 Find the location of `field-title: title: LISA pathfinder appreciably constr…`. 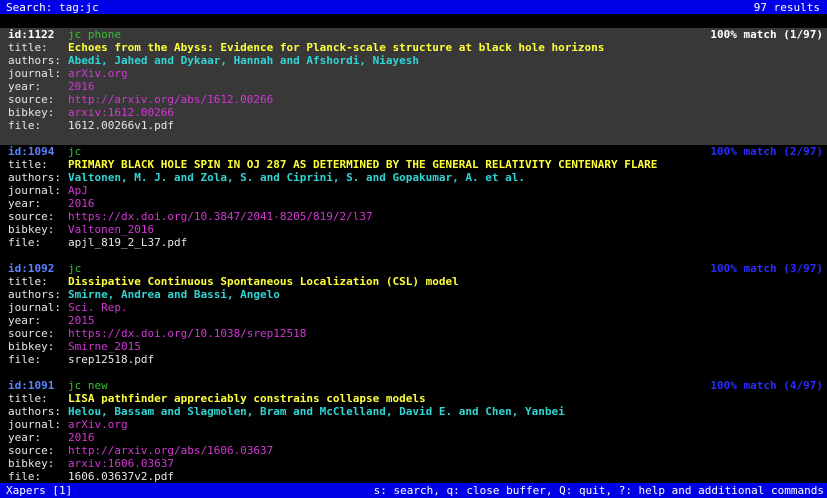

field-title: title: LISA pathfinder appreciably constr… is located at coordinates (413, 398).